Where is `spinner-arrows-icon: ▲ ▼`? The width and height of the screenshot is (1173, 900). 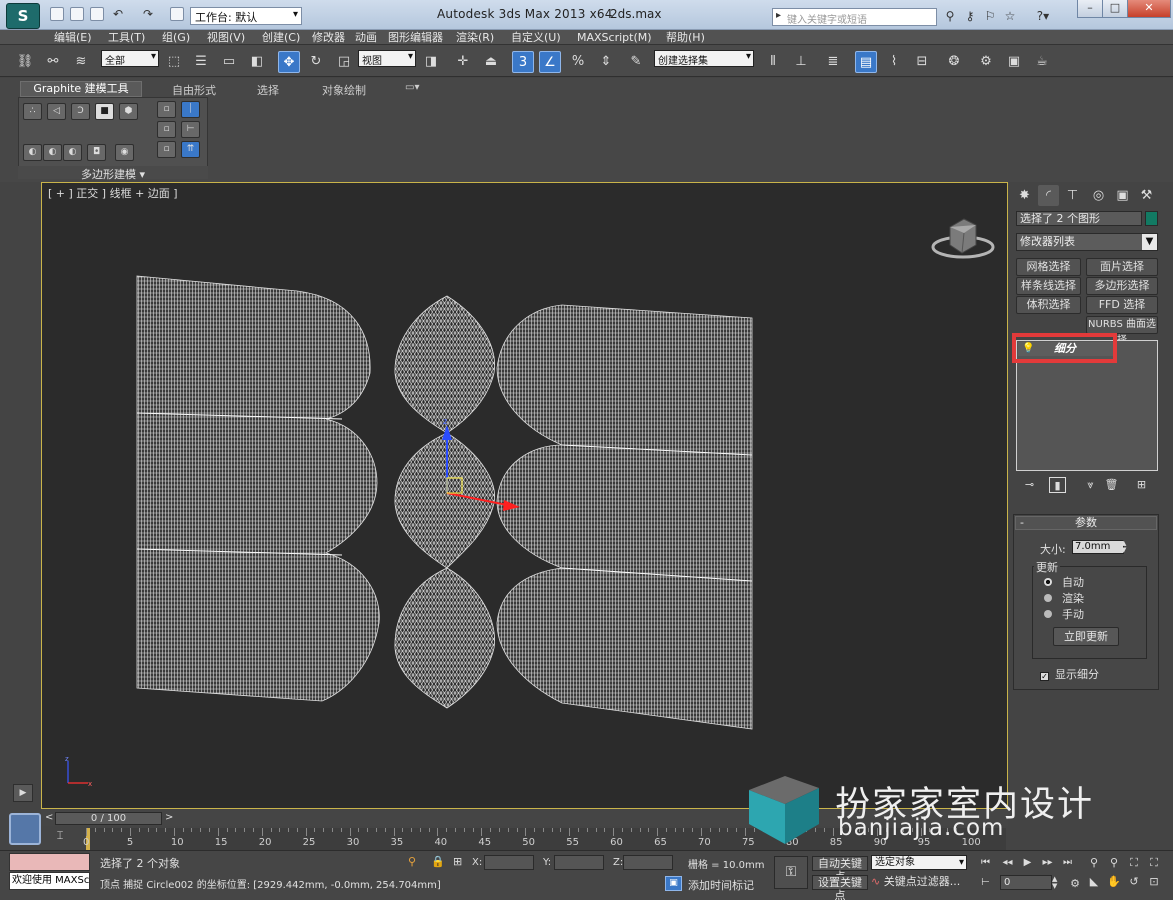 spinner-arrows-icon: ▲ ▼ is located at coordinates (1125, 547).